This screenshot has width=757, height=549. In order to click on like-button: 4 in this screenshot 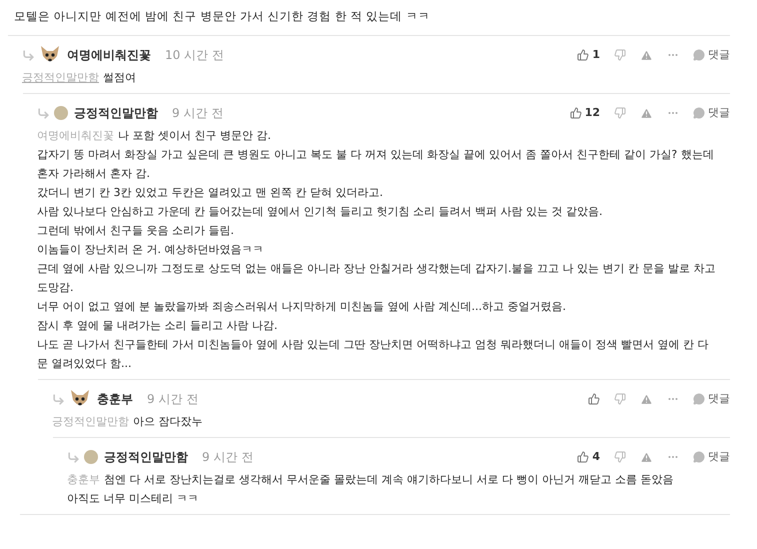, I will do `click(588, 457)`.